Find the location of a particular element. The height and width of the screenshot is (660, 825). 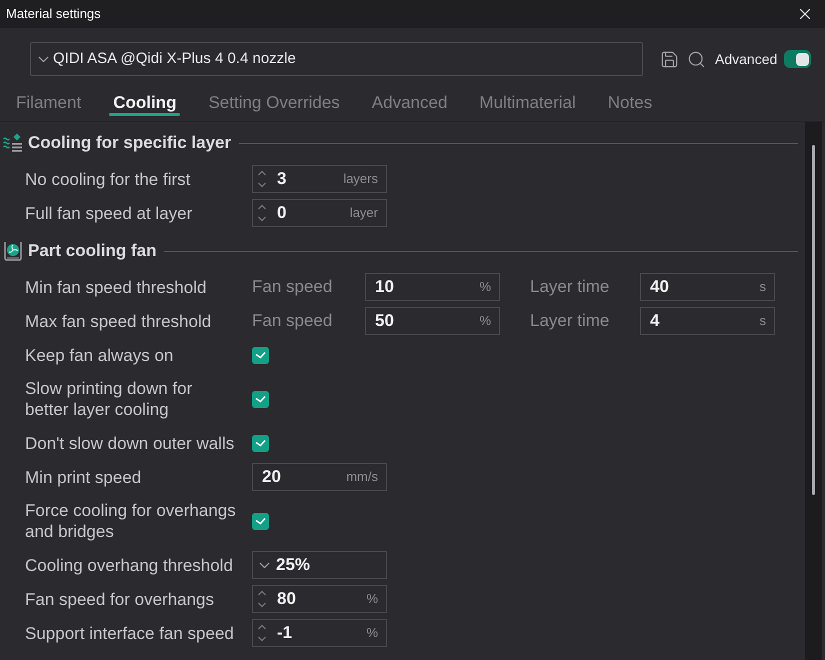

setting-label: Full fan speed at layer is located at coordinates (109, 213).